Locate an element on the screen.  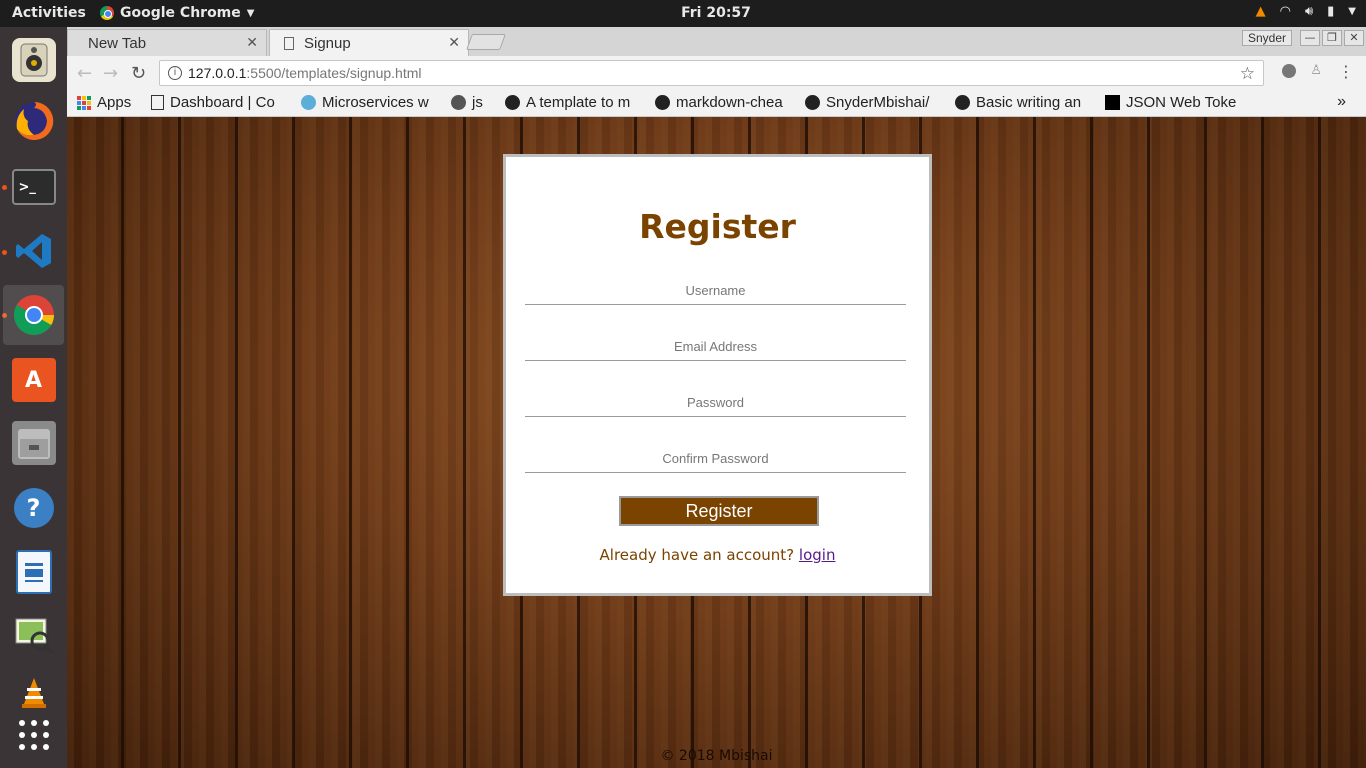
bookmark-label: Microservices w is located at coordinates (375, 102).